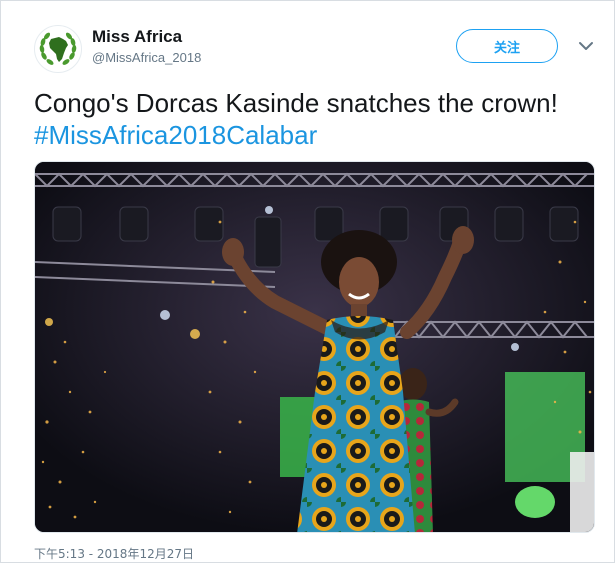 The height and width of the screenshot is (563, 615). Describe the element at coordinates (586, 46) in the screenshot. I see `chevron-down-icon` at that location.